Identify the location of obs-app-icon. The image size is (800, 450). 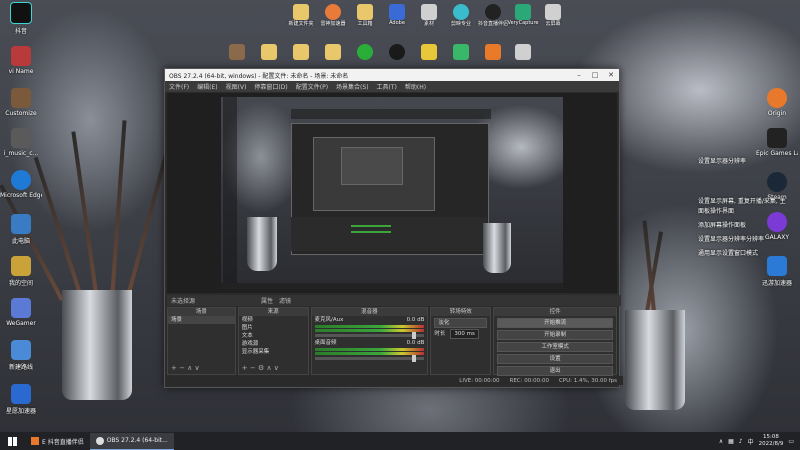
(99, 440).